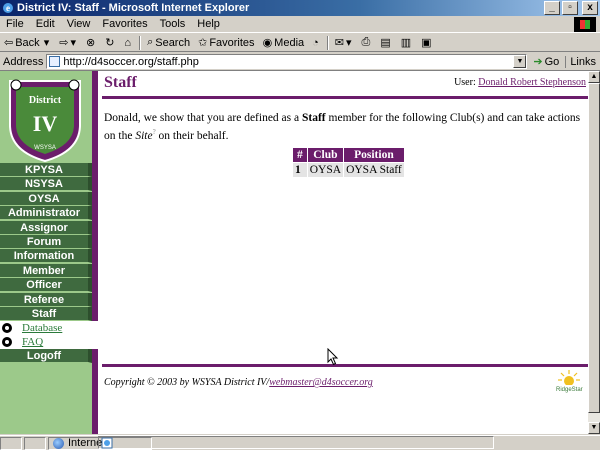 This screenshot has width=600, height=450. I want to click on minimize-button: _, so click(552, 8).